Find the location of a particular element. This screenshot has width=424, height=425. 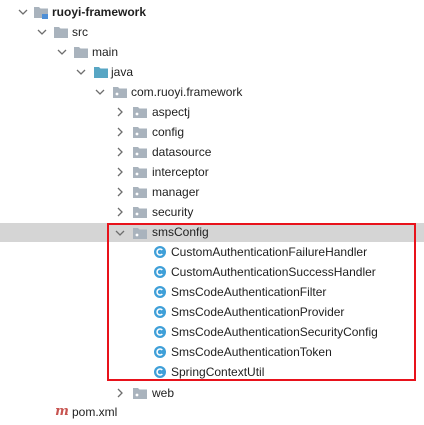

tree-item-label: src is located at coordinates (80, 32).